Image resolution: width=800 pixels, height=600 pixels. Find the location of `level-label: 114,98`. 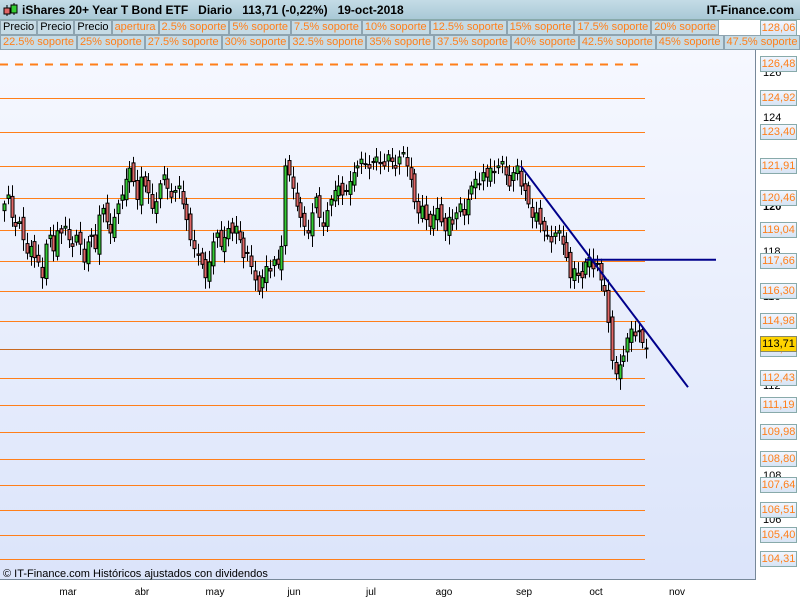

level-label: 114,98 is located at coordinates (778, 320).